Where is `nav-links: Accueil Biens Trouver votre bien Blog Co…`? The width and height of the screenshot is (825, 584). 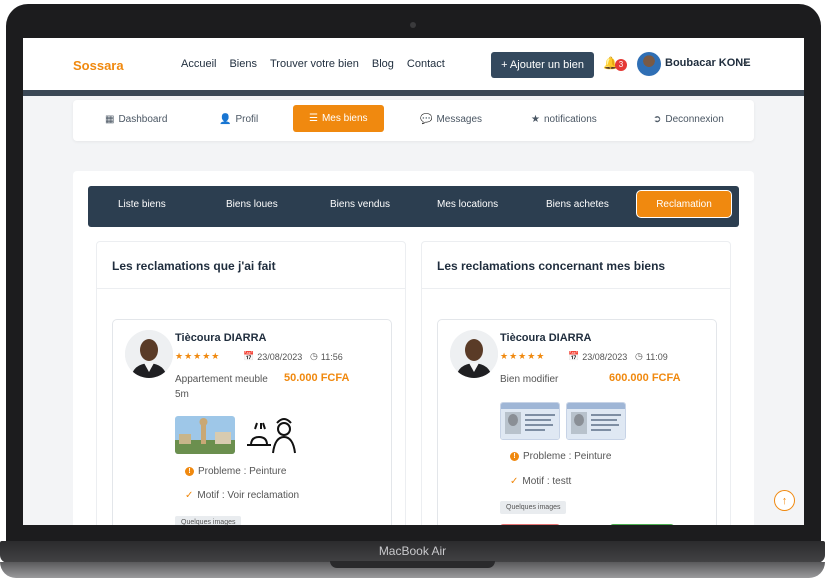 nav-links: Accueil Biens Trouver votre bien Blog Co… is located at coordinates (319, 64).